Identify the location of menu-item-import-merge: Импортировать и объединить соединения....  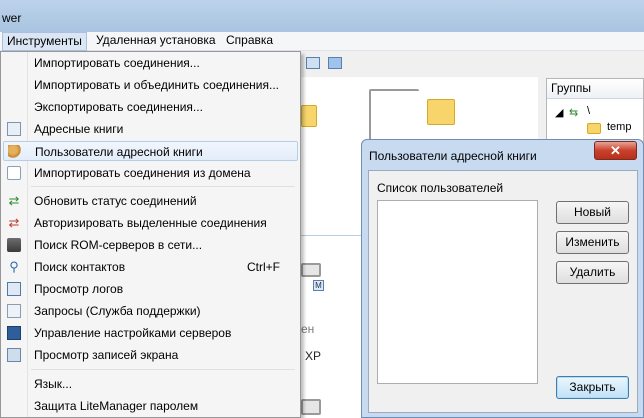
(150, 85).